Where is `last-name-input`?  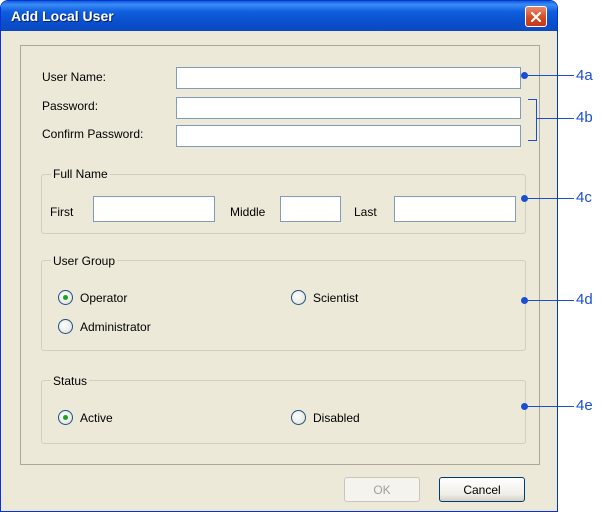
last-name-input is located at coordinates (455, 209).